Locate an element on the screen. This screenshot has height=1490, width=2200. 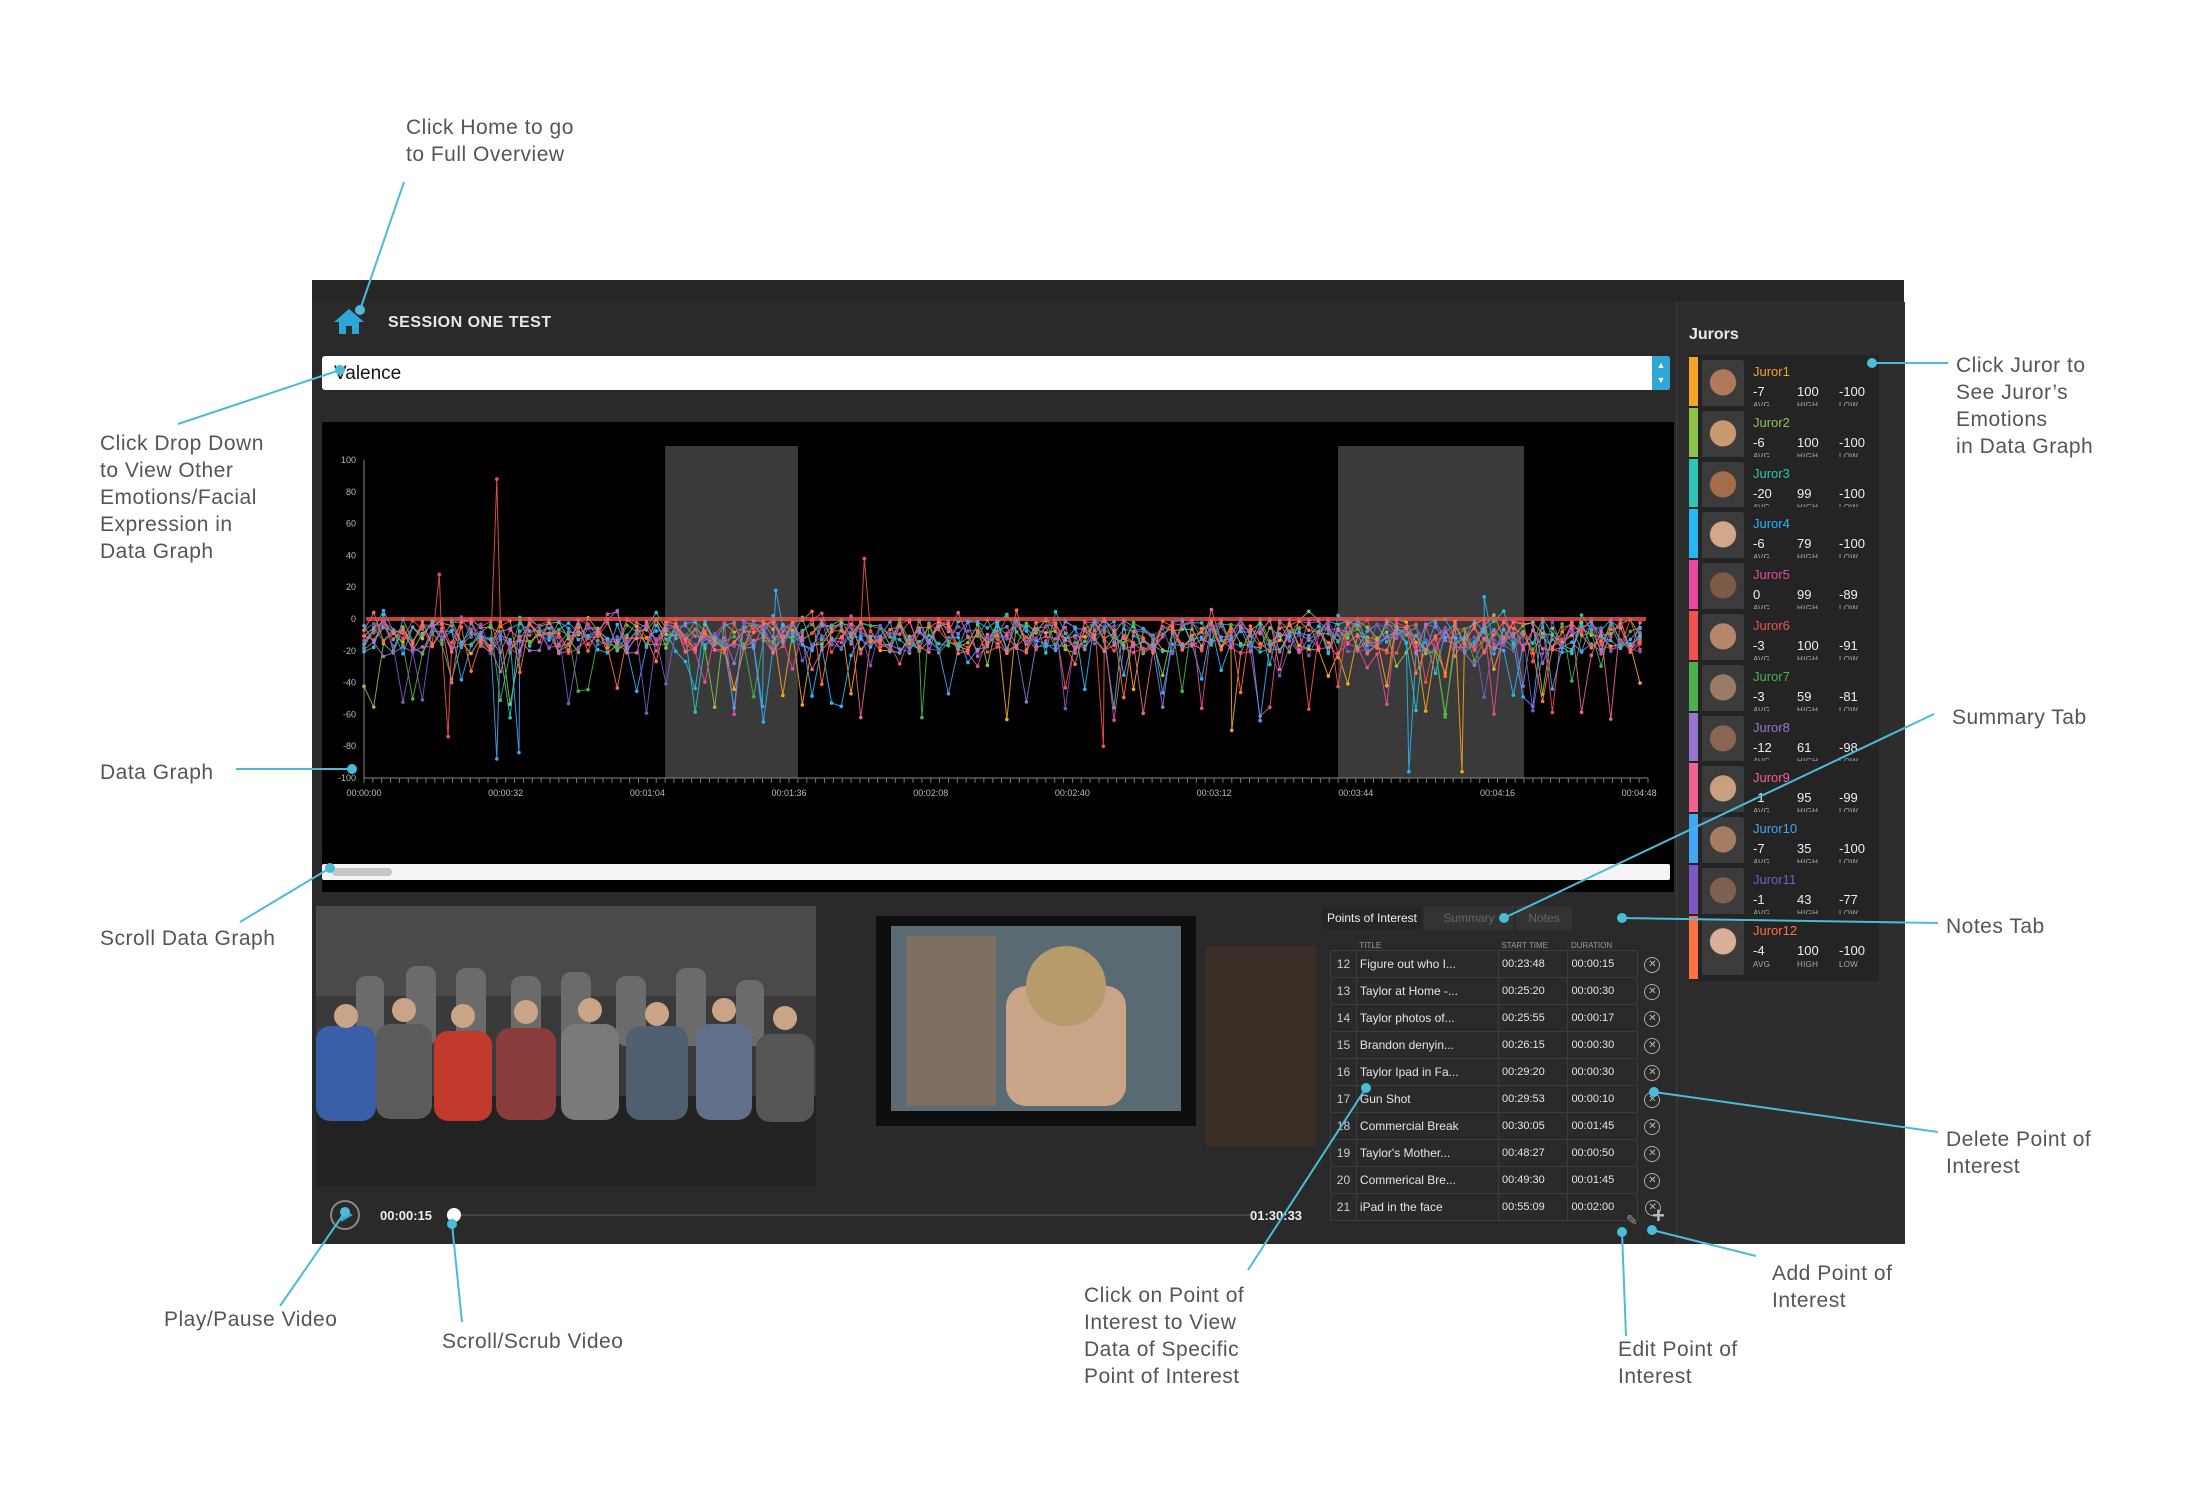
video-player is located at coordinates (816, 1046).